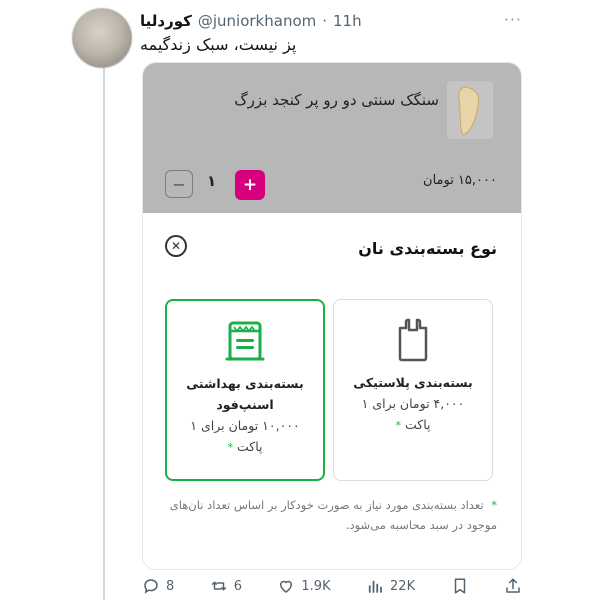  Describe the element at coordinates (218, 44) in the screenshot. I see `tweet-text: پز نیست، سبک زندگیمه` at that location.